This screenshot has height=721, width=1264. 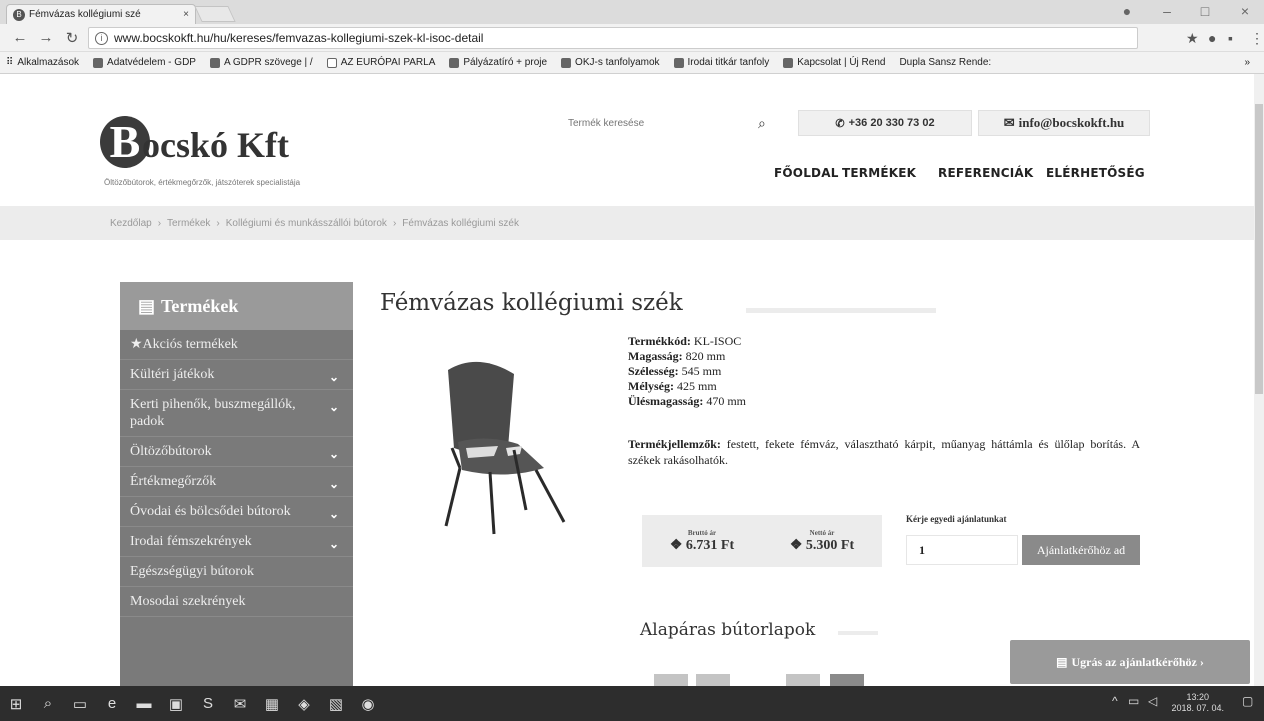 I want to click on sidebar-item-laundry: Mosodai szekrények, so click(x=236, y=602).